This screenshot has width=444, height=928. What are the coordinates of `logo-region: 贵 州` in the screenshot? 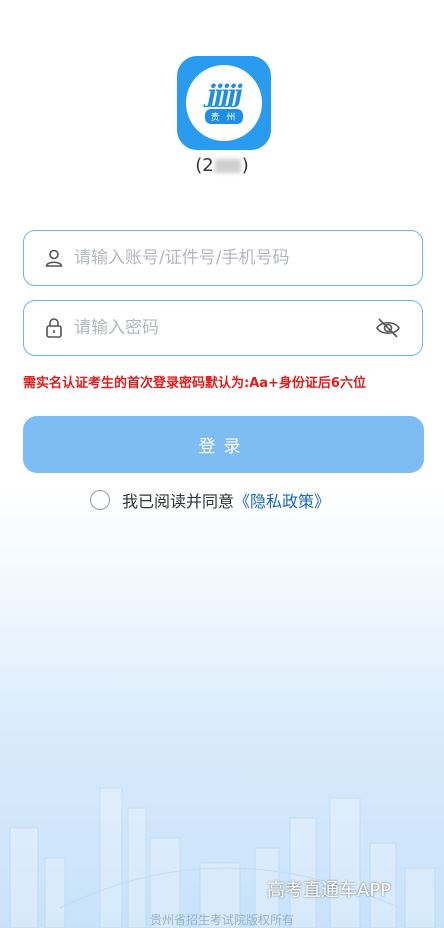 It's located at (224, 116).